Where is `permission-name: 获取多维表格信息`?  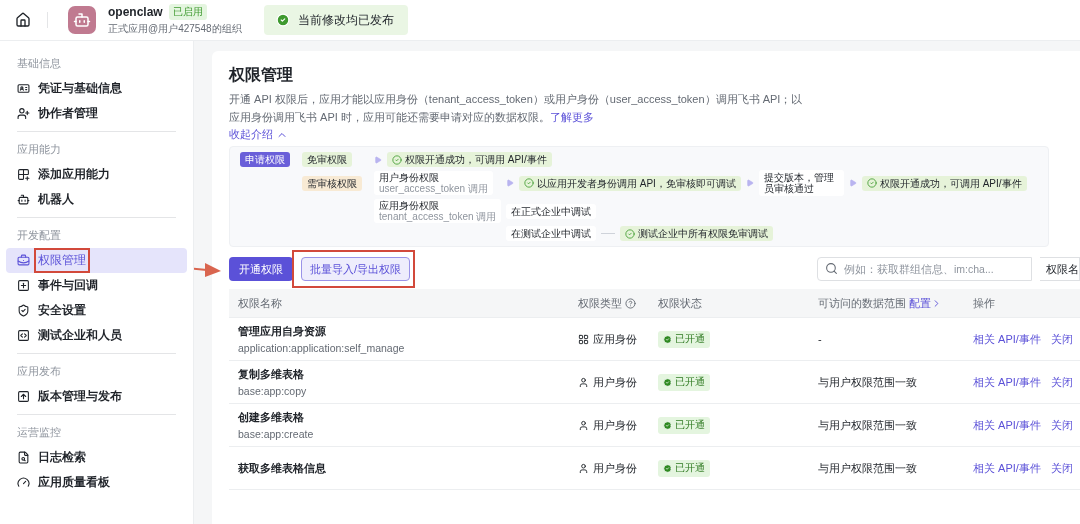 permission-name: 获取多维表格信息 is located at coordinates (282, 468).